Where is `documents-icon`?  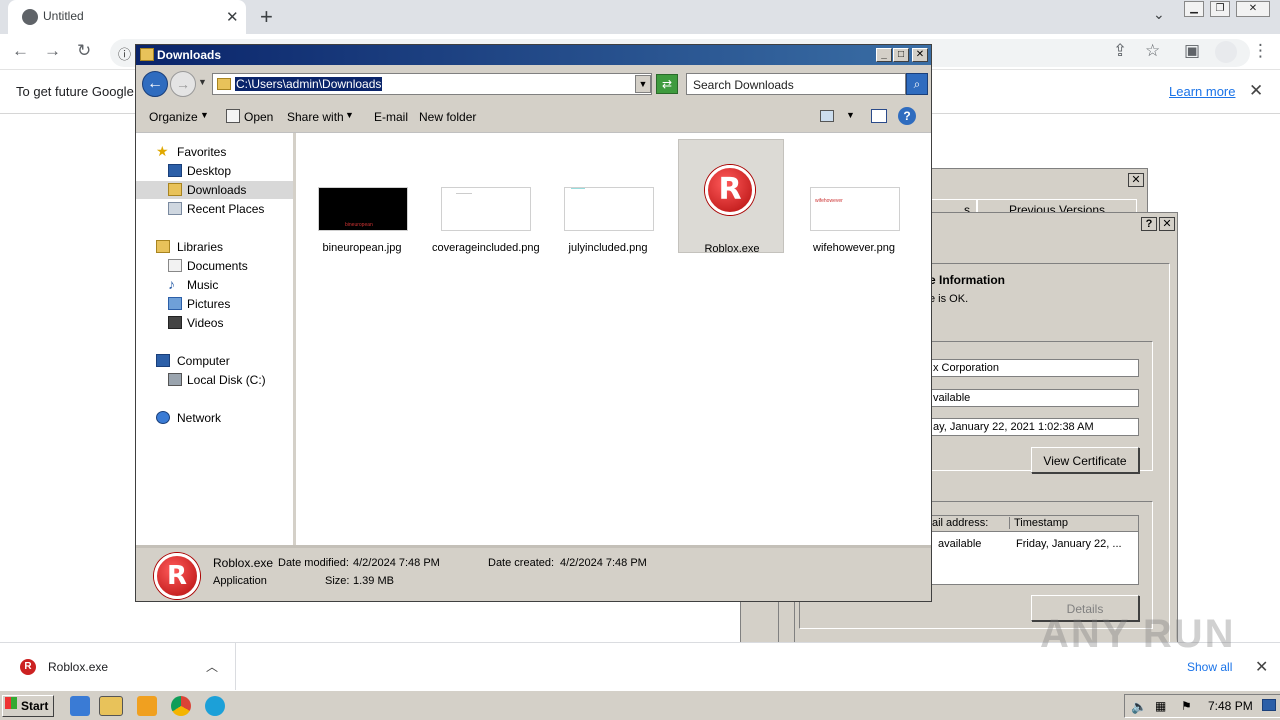 documents-icon is located at coordinates (175, 265).